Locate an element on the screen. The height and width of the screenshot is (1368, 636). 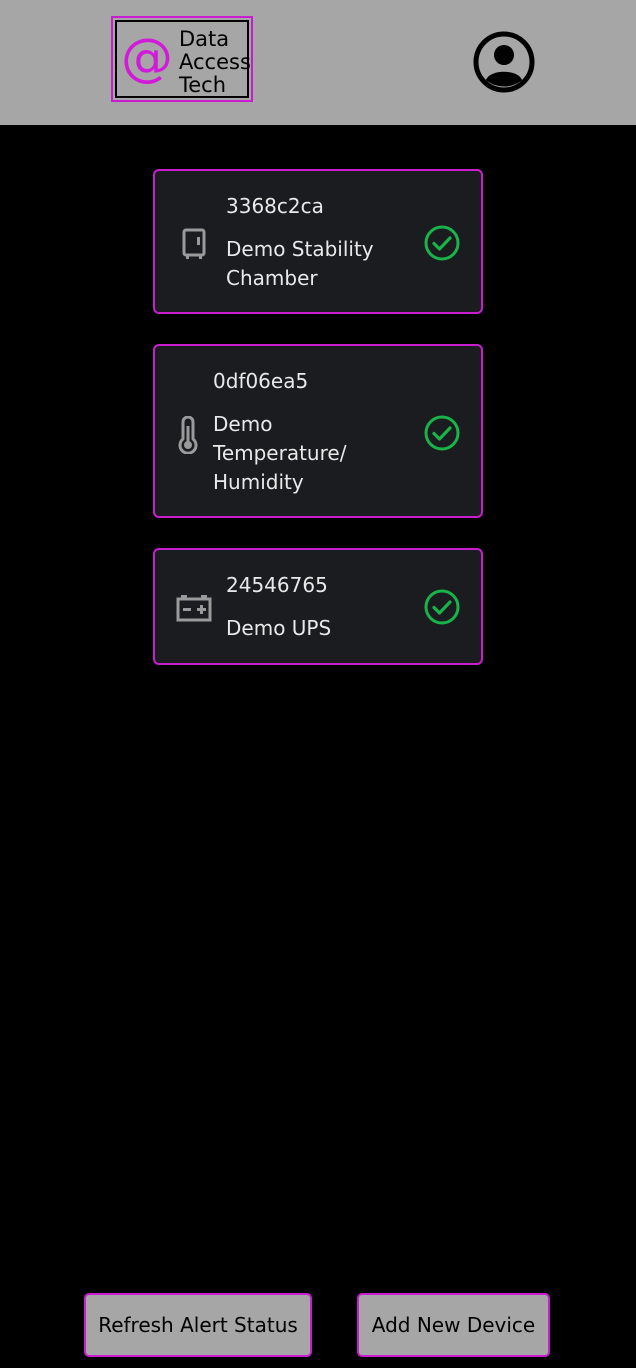
logo-frame: @ Data Access Tech is located at coordinates (183, 59).